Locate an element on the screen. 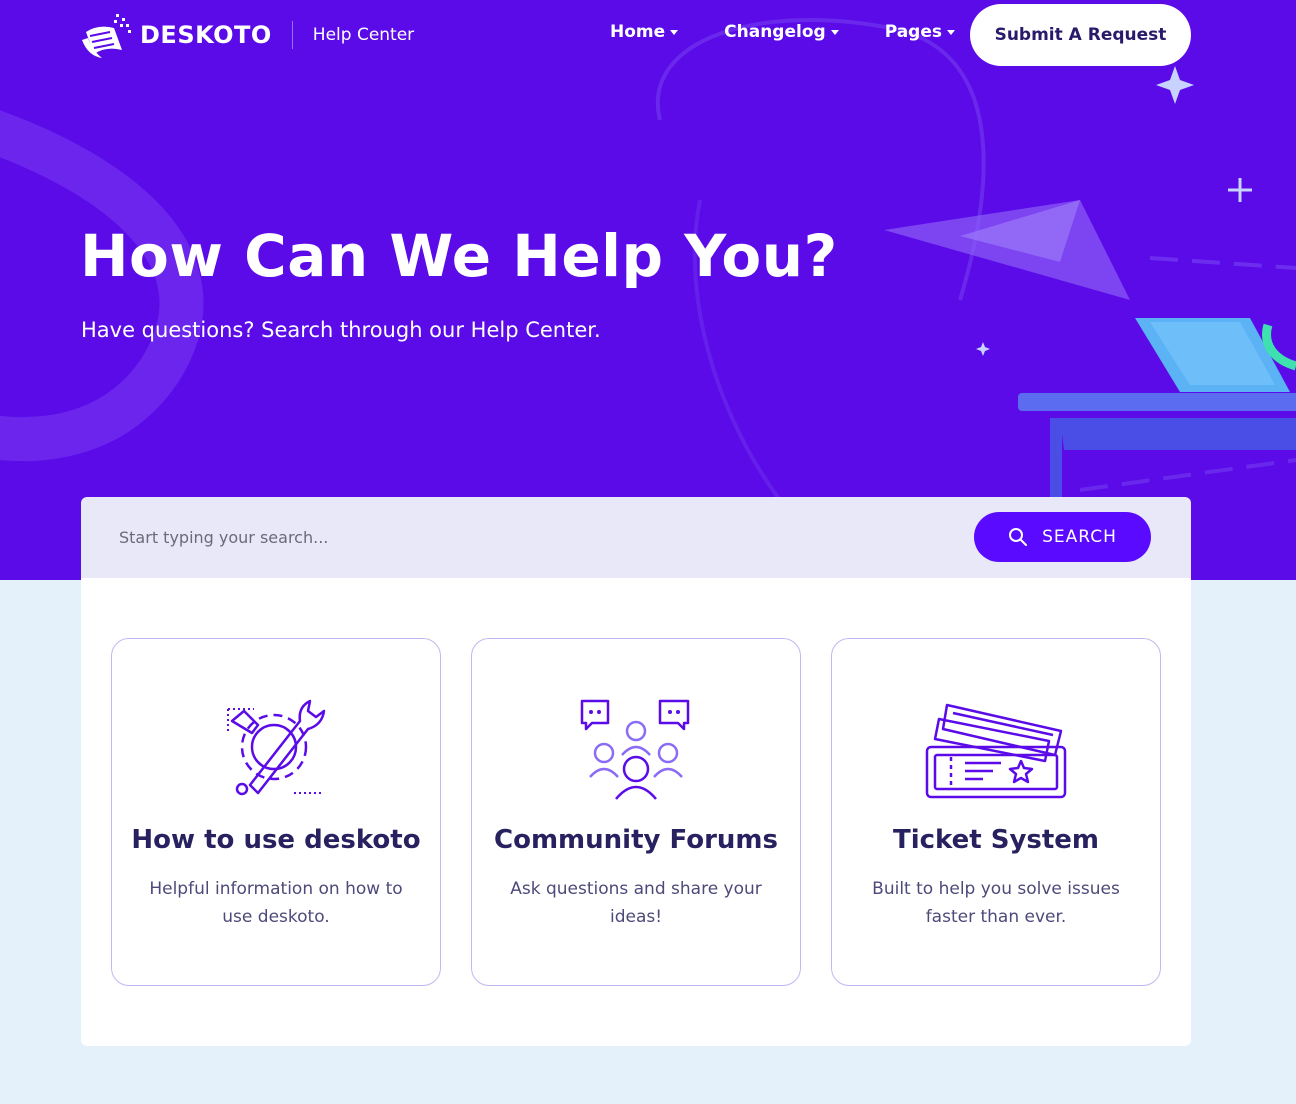 The image size is (1296, 1104). nav-item-label: Changelog is located at coordinates (775, 32).